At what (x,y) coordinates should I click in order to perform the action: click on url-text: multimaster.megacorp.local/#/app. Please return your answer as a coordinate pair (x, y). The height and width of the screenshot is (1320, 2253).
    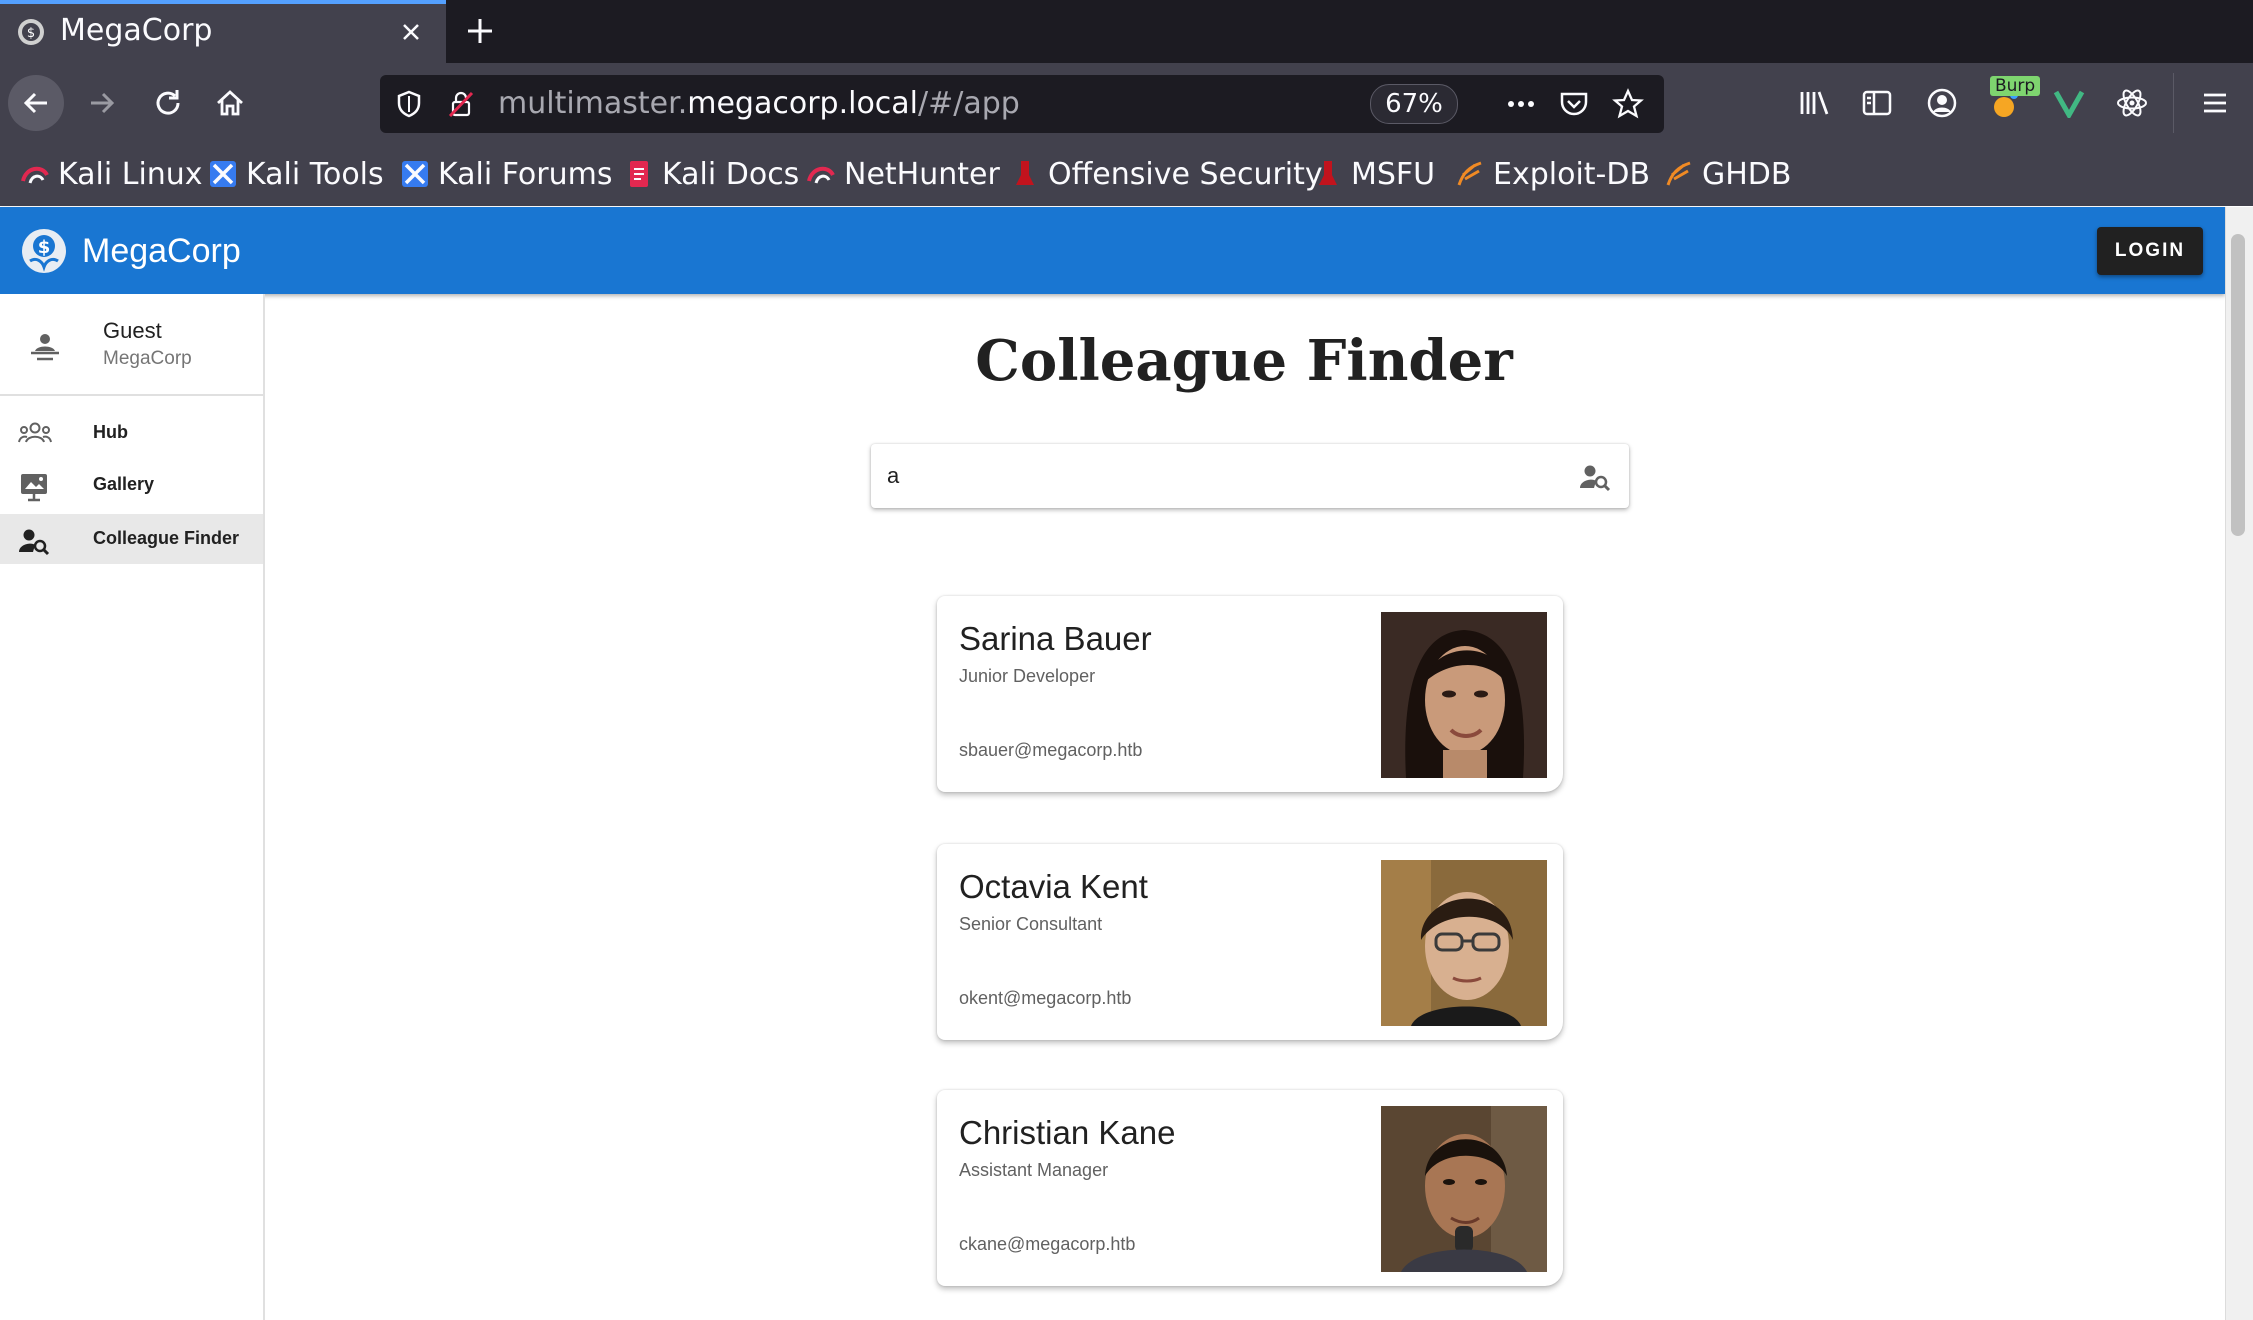
    Looking at the image, I should click on (759, 104).